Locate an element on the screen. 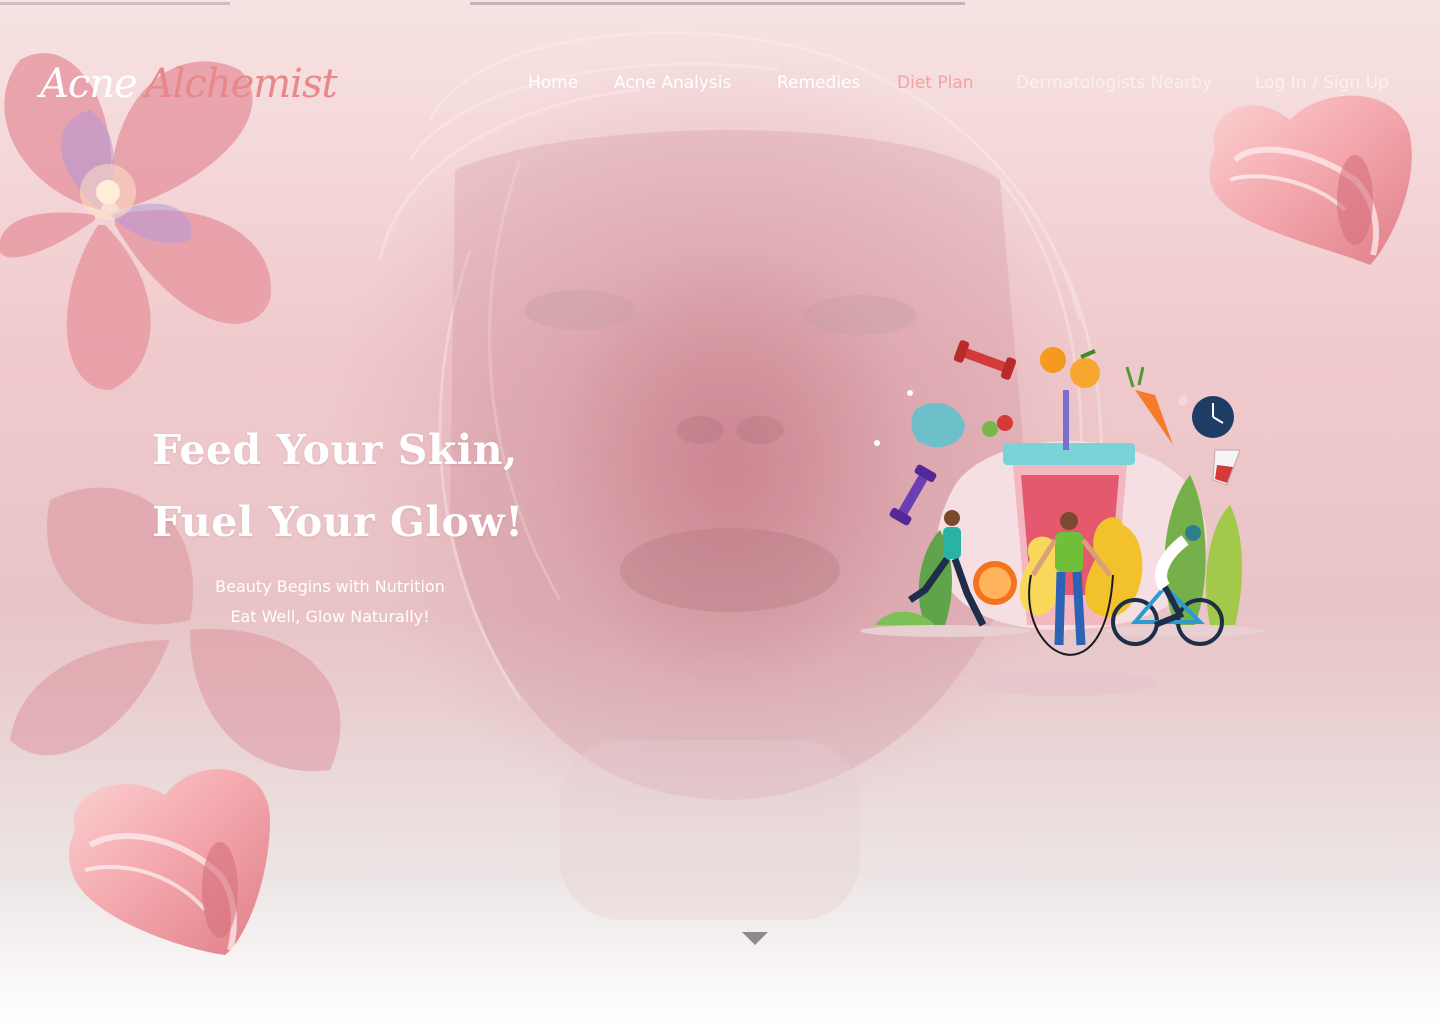  nav-login-signup: Log In / Sign Up is located at coordinates (1322, 83).